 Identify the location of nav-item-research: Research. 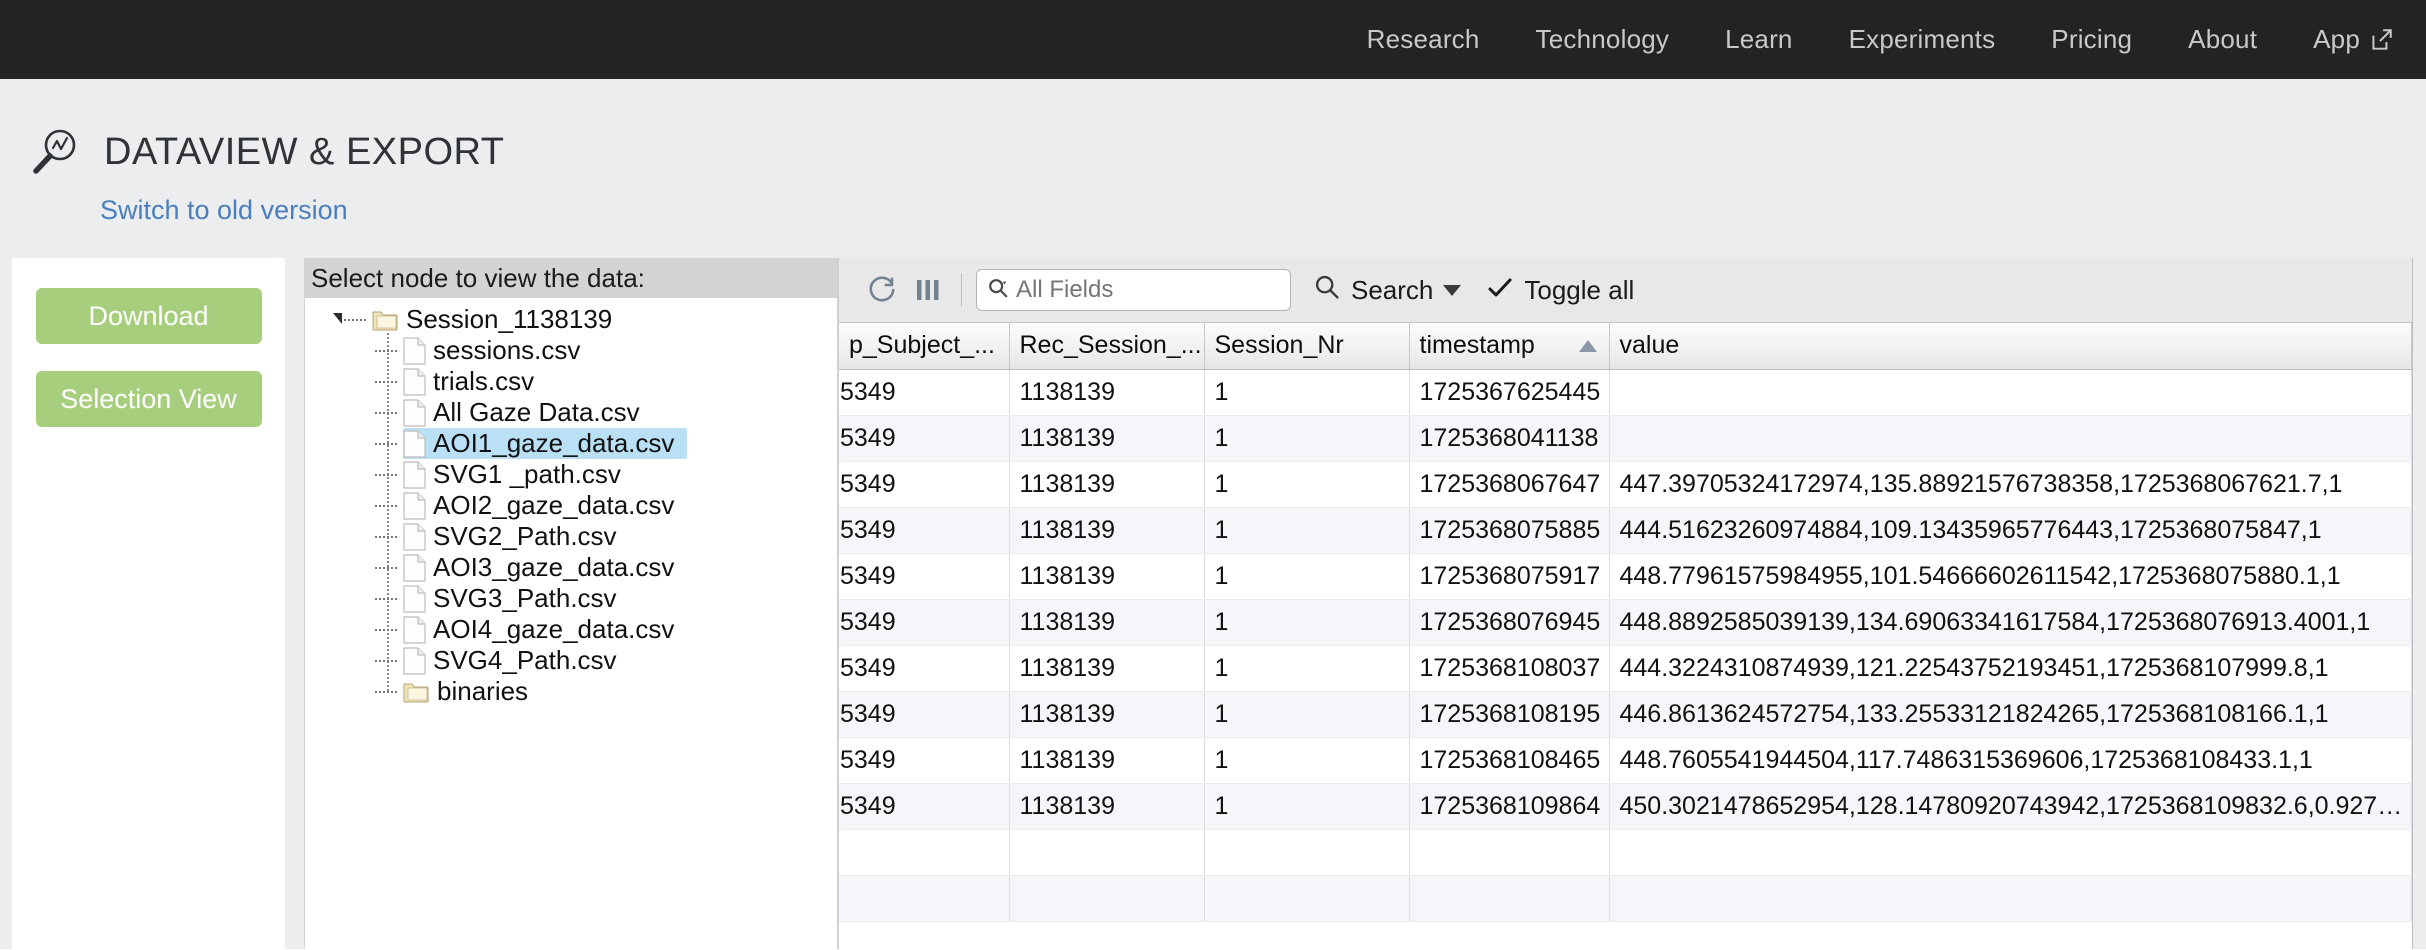
(1423, 39).